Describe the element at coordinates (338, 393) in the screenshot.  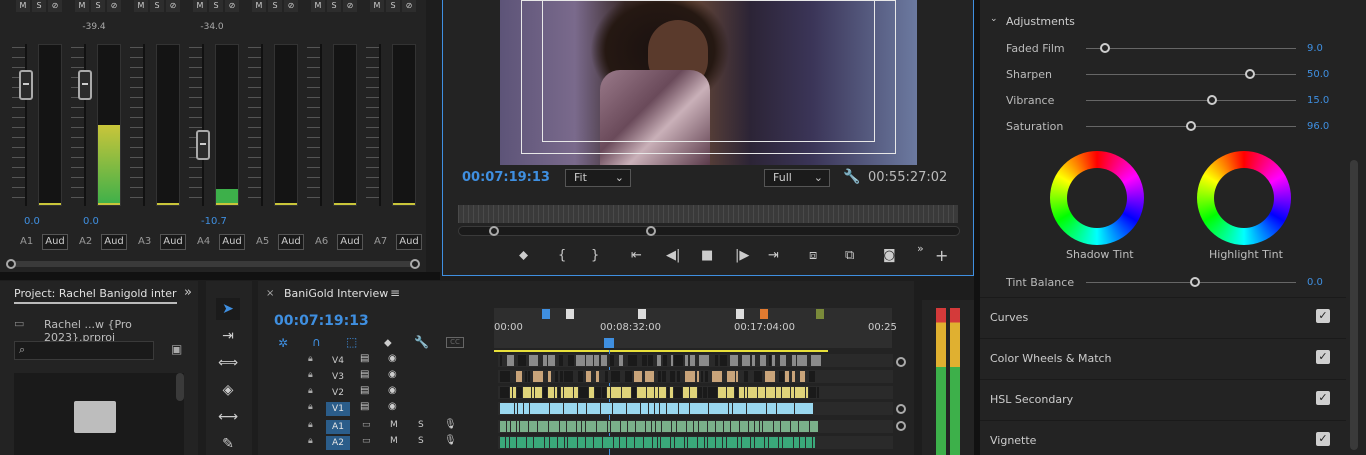
I see `track-name: V2` at that location.